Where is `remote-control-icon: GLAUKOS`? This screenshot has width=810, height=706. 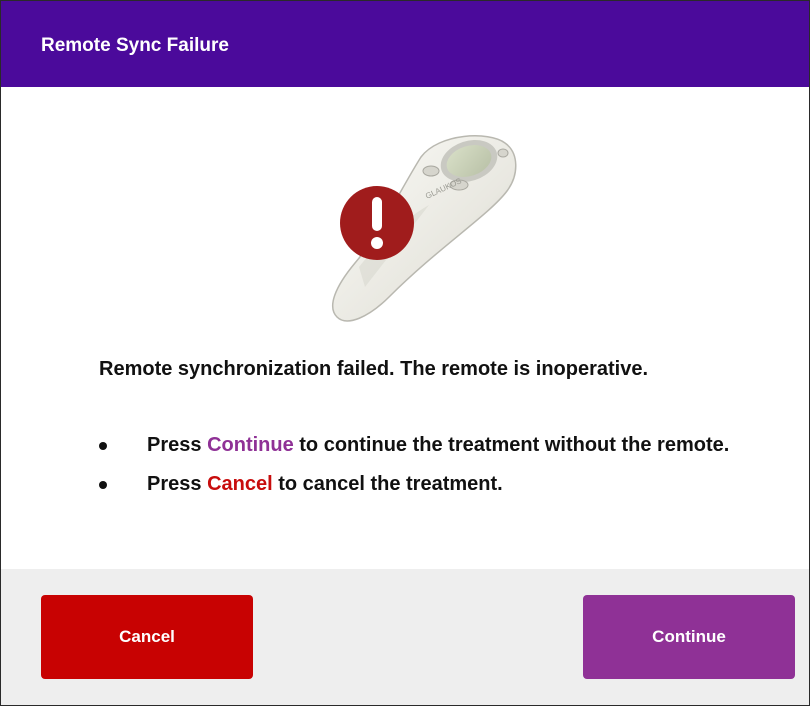 remote-control-icon: GLAUKOS is located at coordinates (424, 228).